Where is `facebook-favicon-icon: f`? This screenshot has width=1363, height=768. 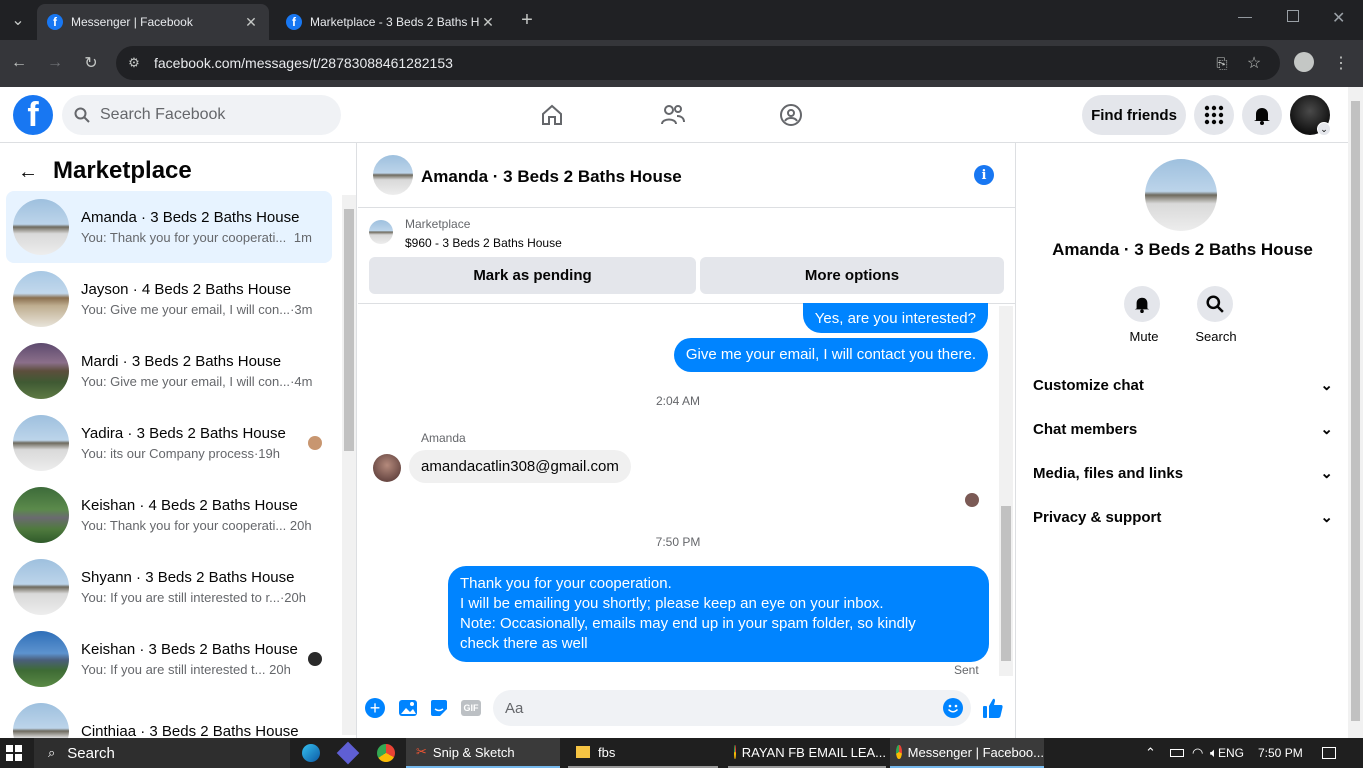
facebook-favicon-icon: f is located at coordinates (294, 22).